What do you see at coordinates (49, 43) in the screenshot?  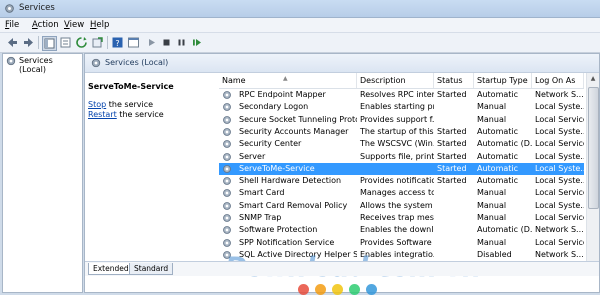 I see `show-tree-icon` at bounding box center [49, 43].